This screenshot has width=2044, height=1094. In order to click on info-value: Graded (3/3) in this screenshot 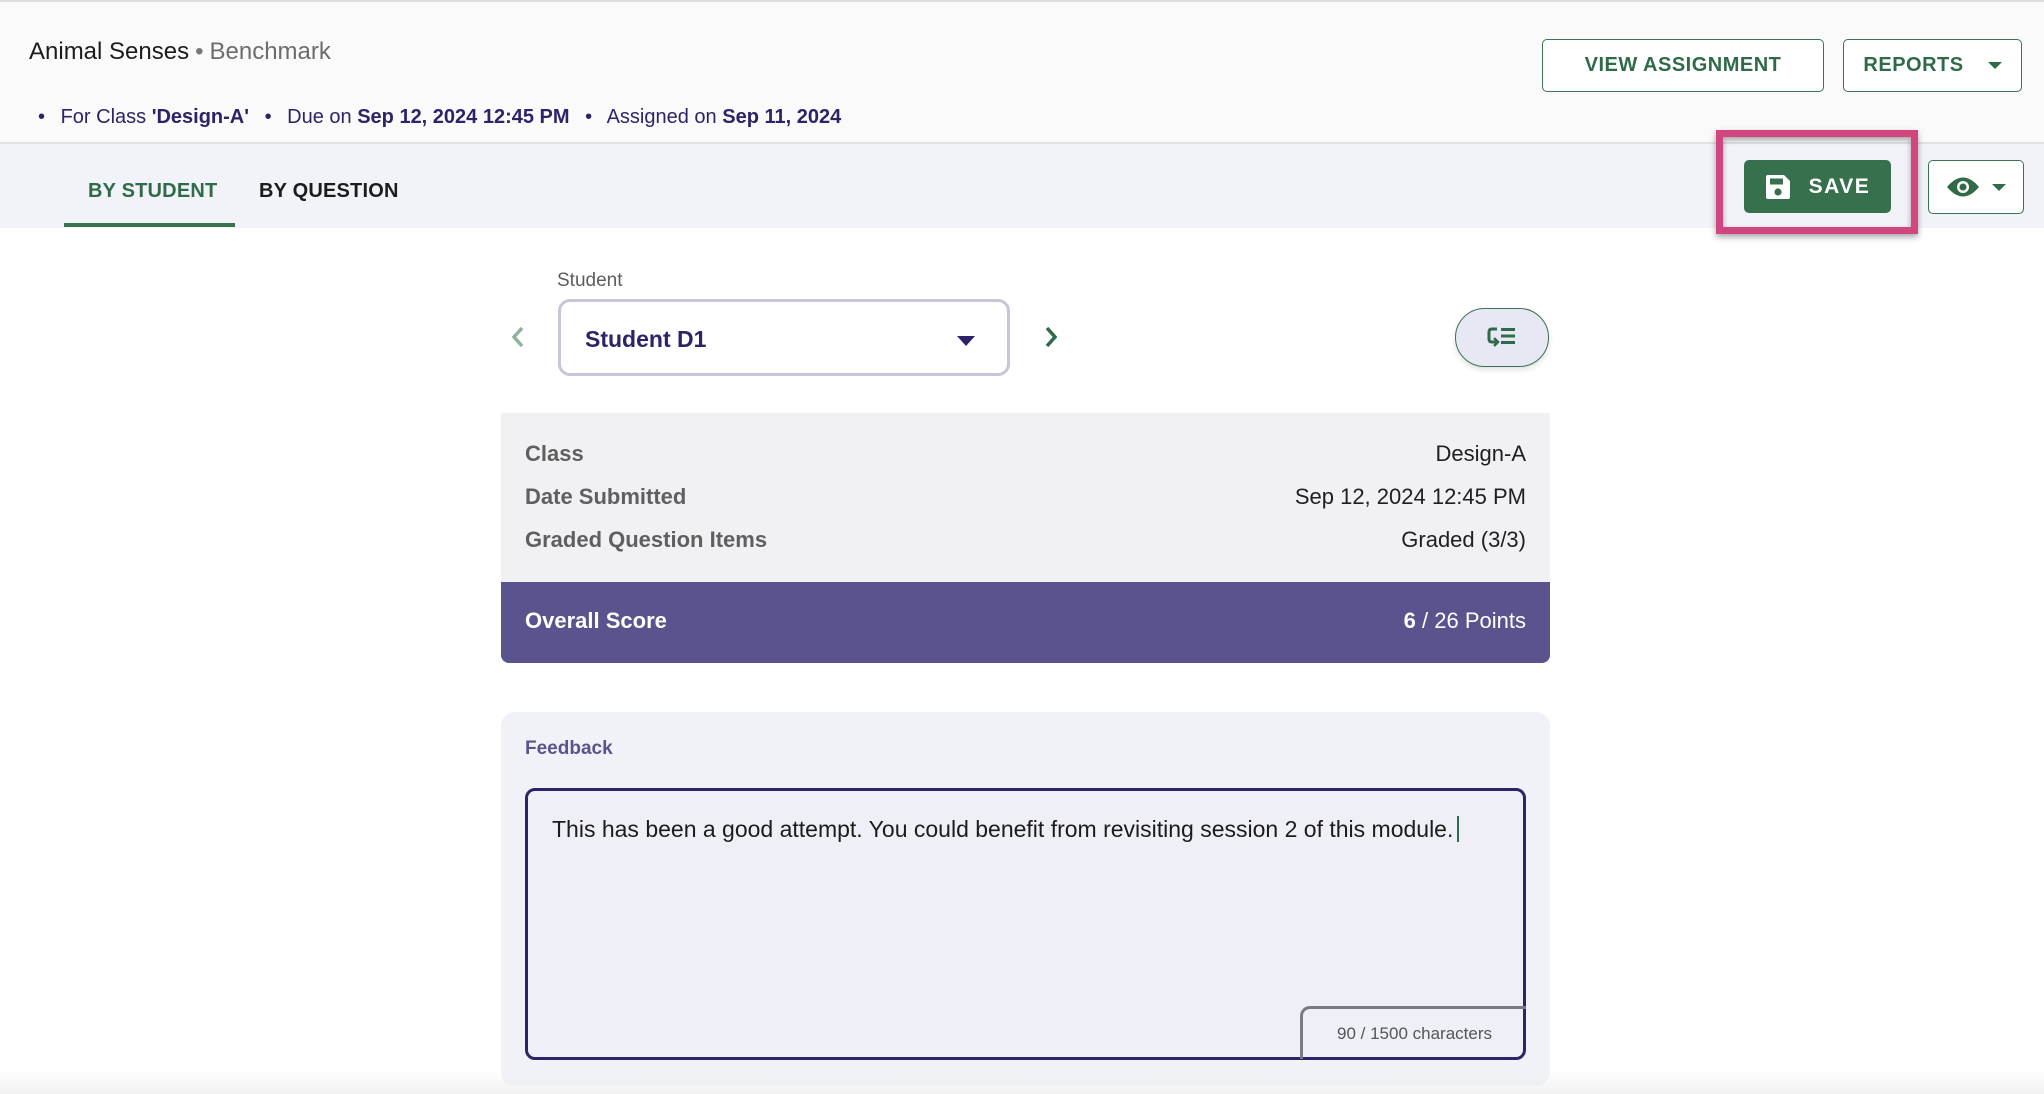, I will do `click(1463, 539)`.